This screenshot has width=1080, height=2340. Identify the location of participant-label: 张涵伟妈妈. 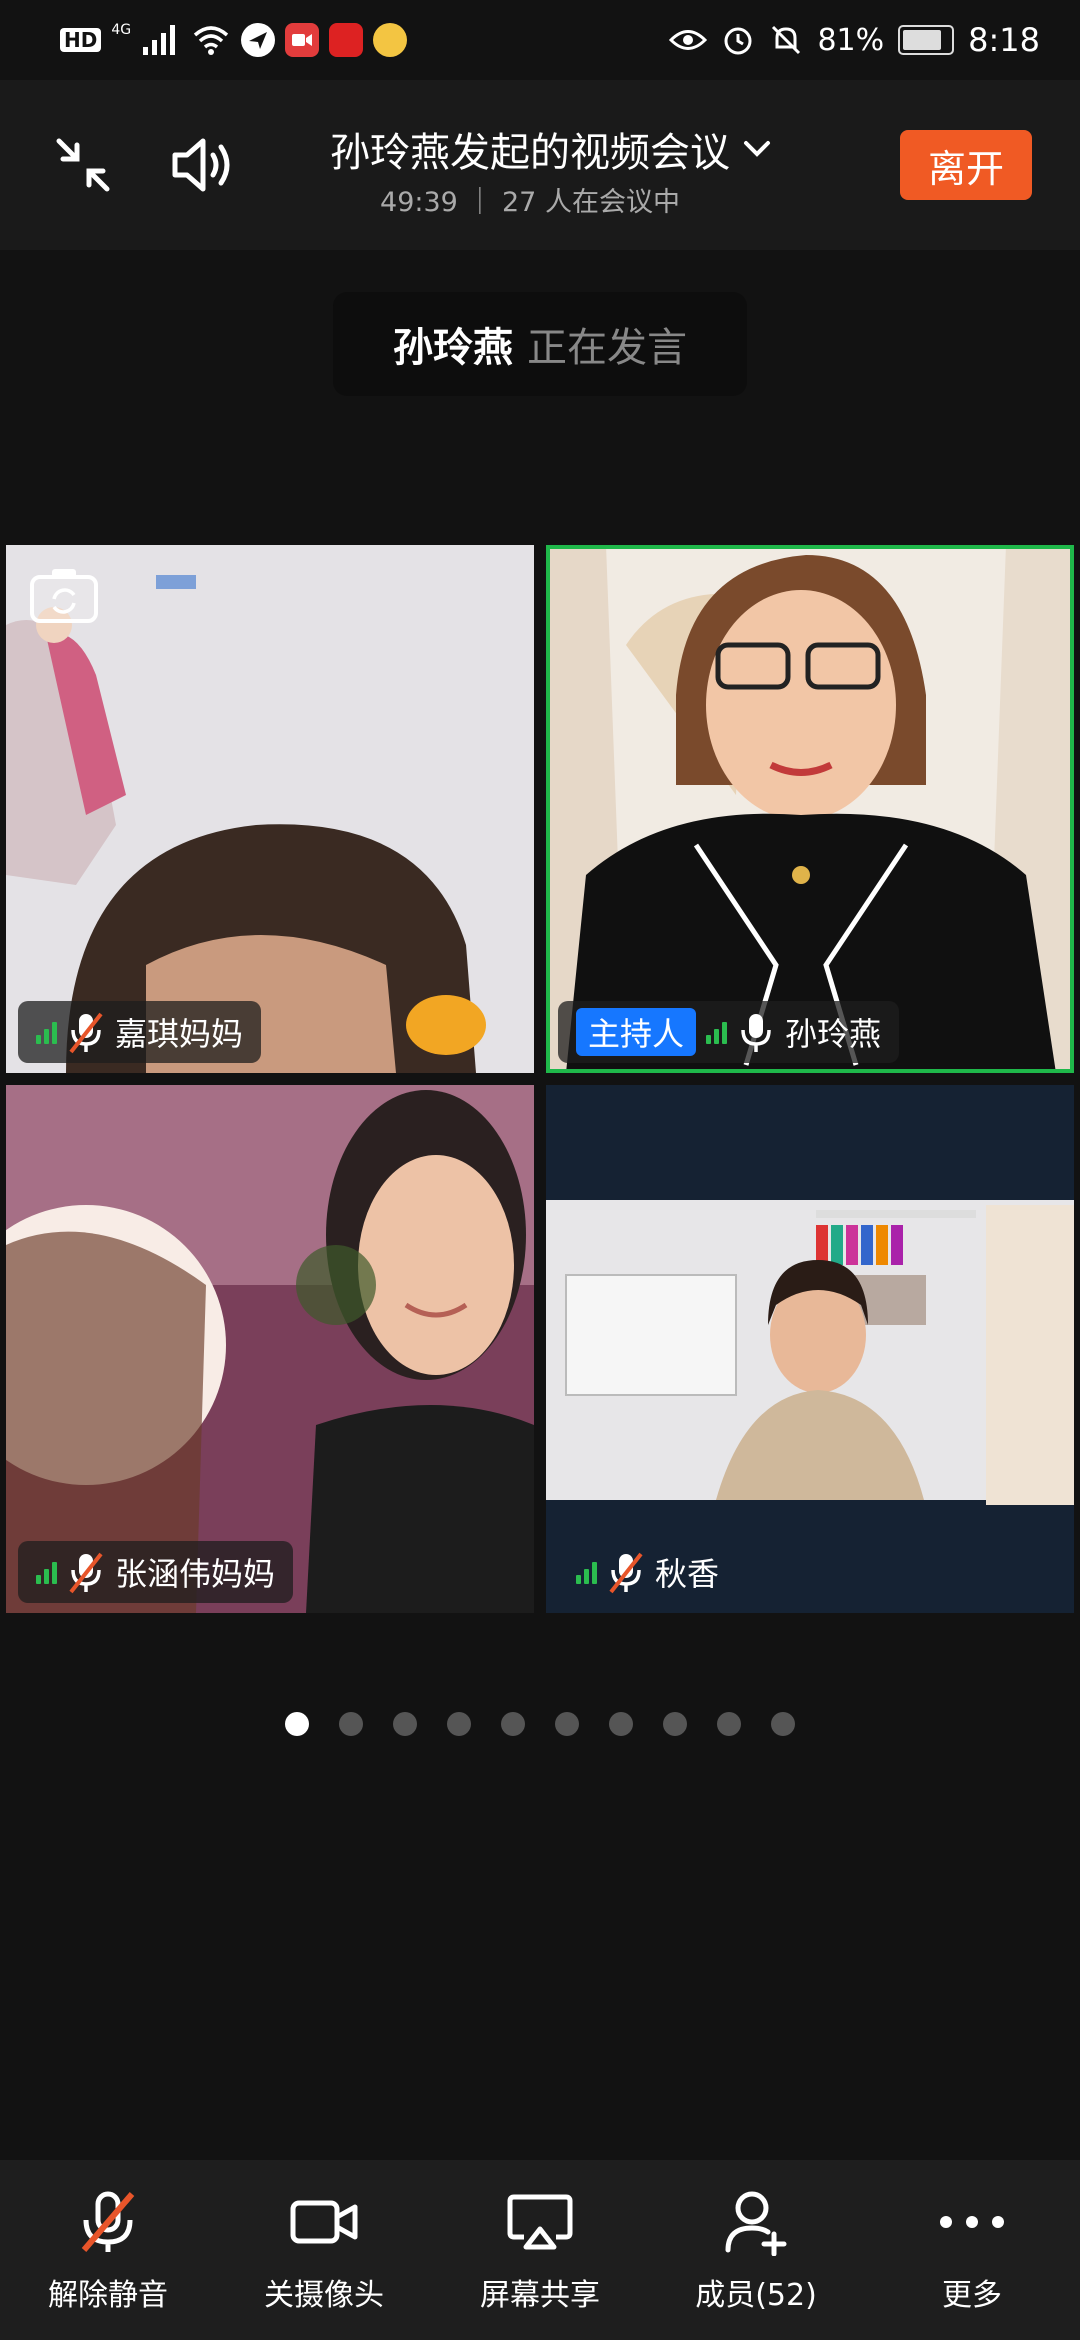
(156, 1572).